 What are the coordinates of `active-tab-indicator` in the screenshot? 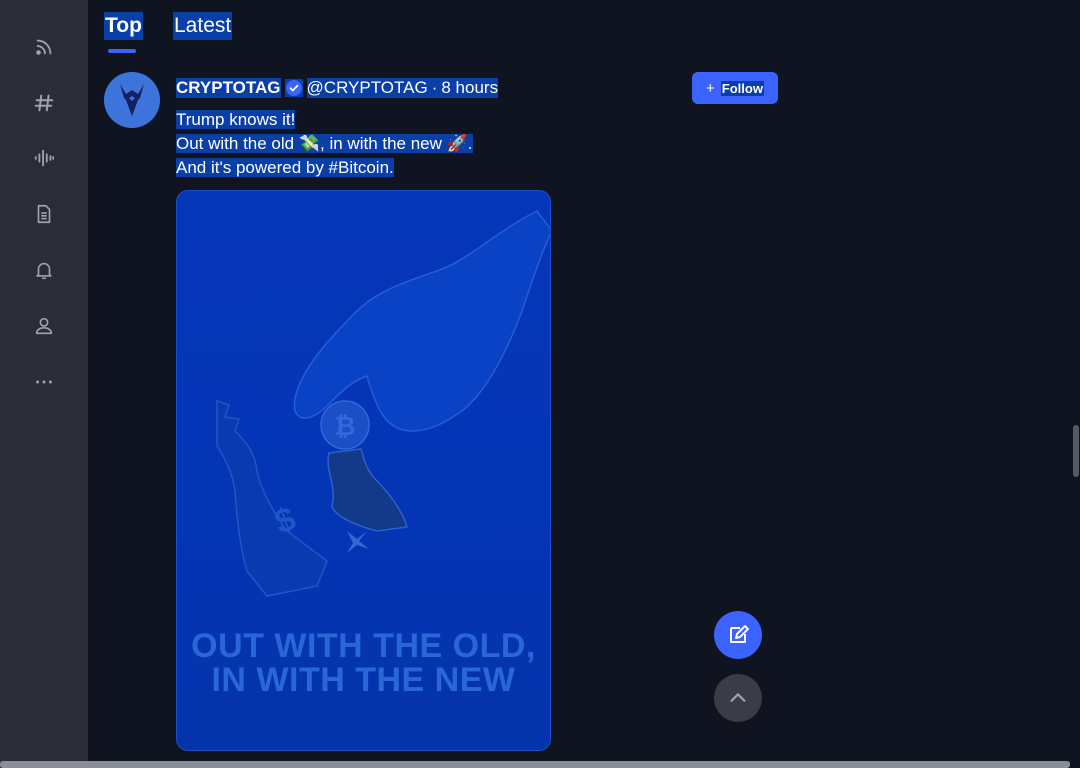 It's located at (122, 51).